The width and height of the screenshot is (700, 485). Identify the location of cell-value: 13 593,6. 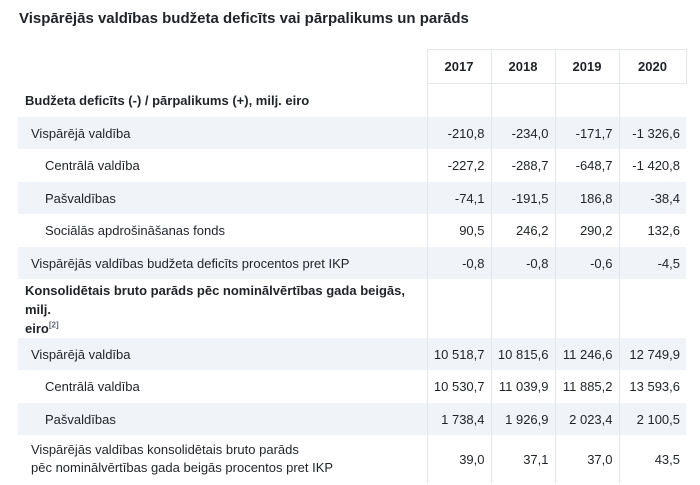
(652, 386).